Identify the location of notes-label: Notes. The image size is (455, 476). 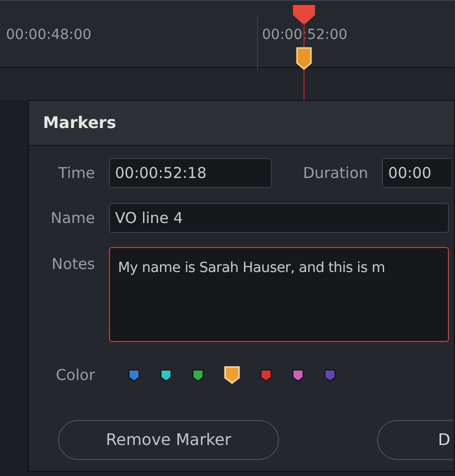
(73, 264).